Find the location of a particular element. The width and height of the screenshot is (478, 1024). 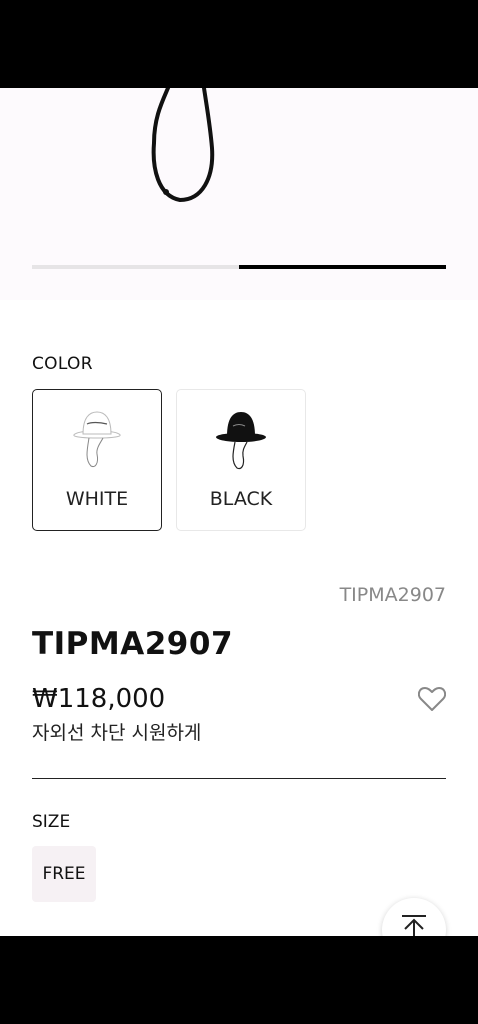

color-section-label: COLOR is located at coordinates (62, 364).